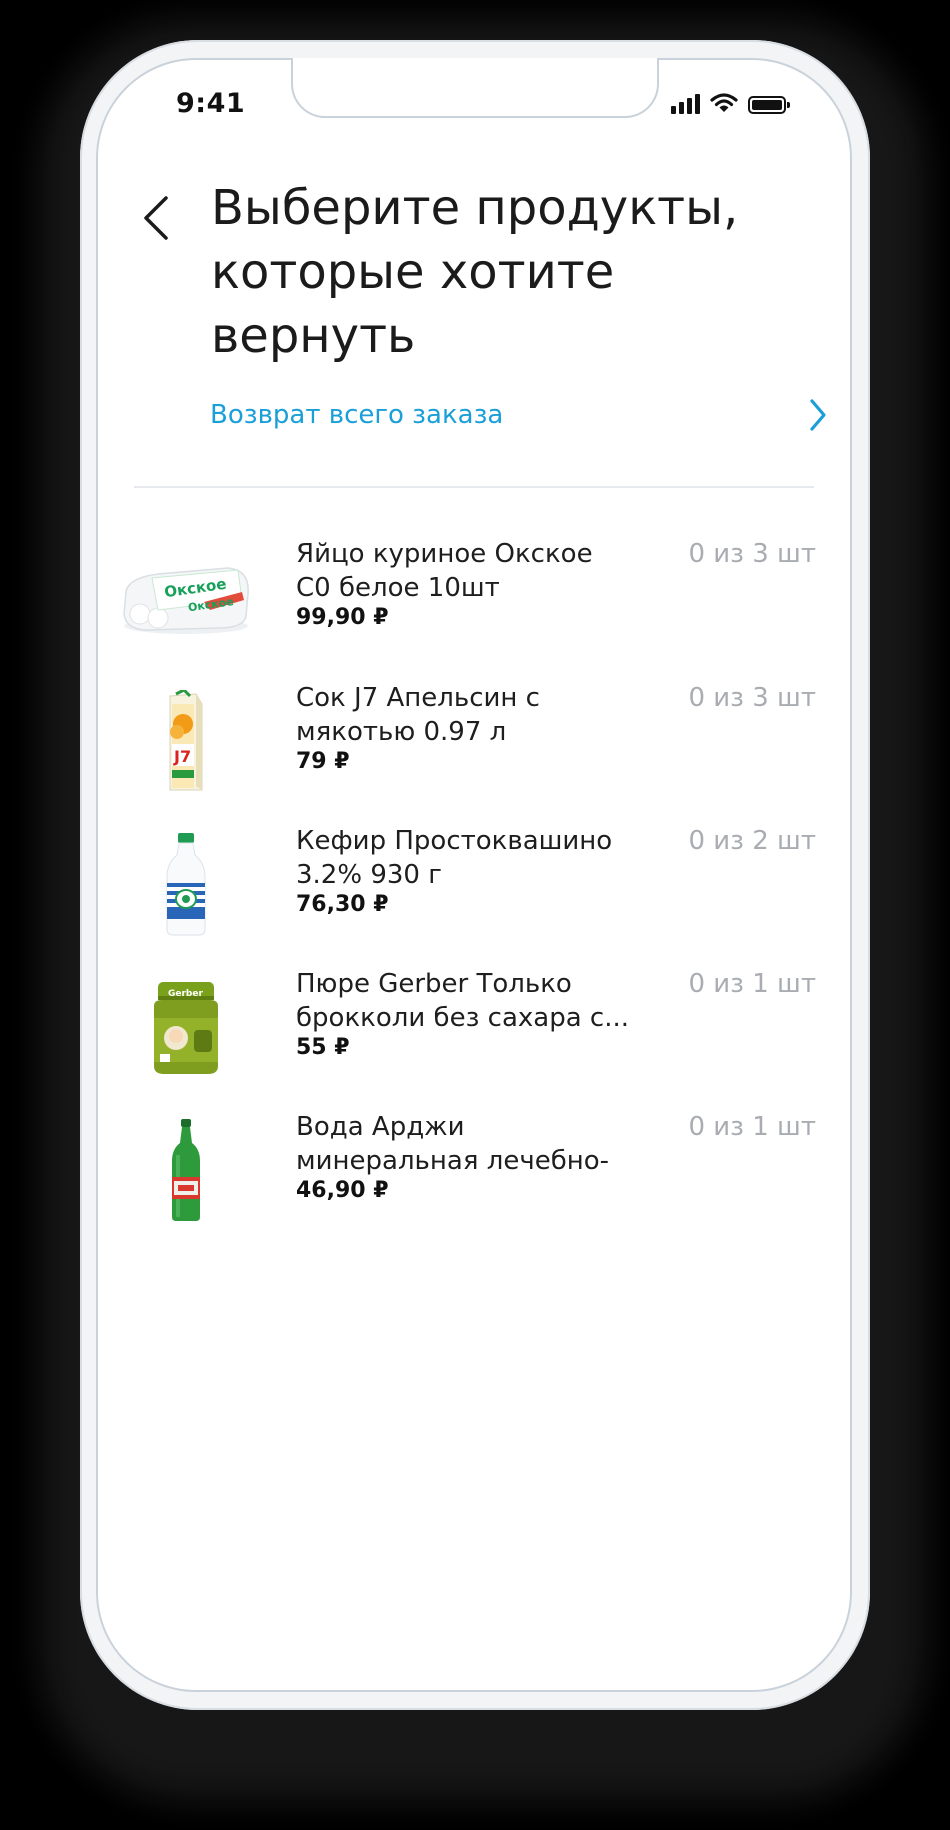 This screenshot has height=1830, width=950. What do you see at coordinates (475, 208) in the screenshot?
I see `page-title-line: Выберите продукты,` at bounding box center [475, 208].